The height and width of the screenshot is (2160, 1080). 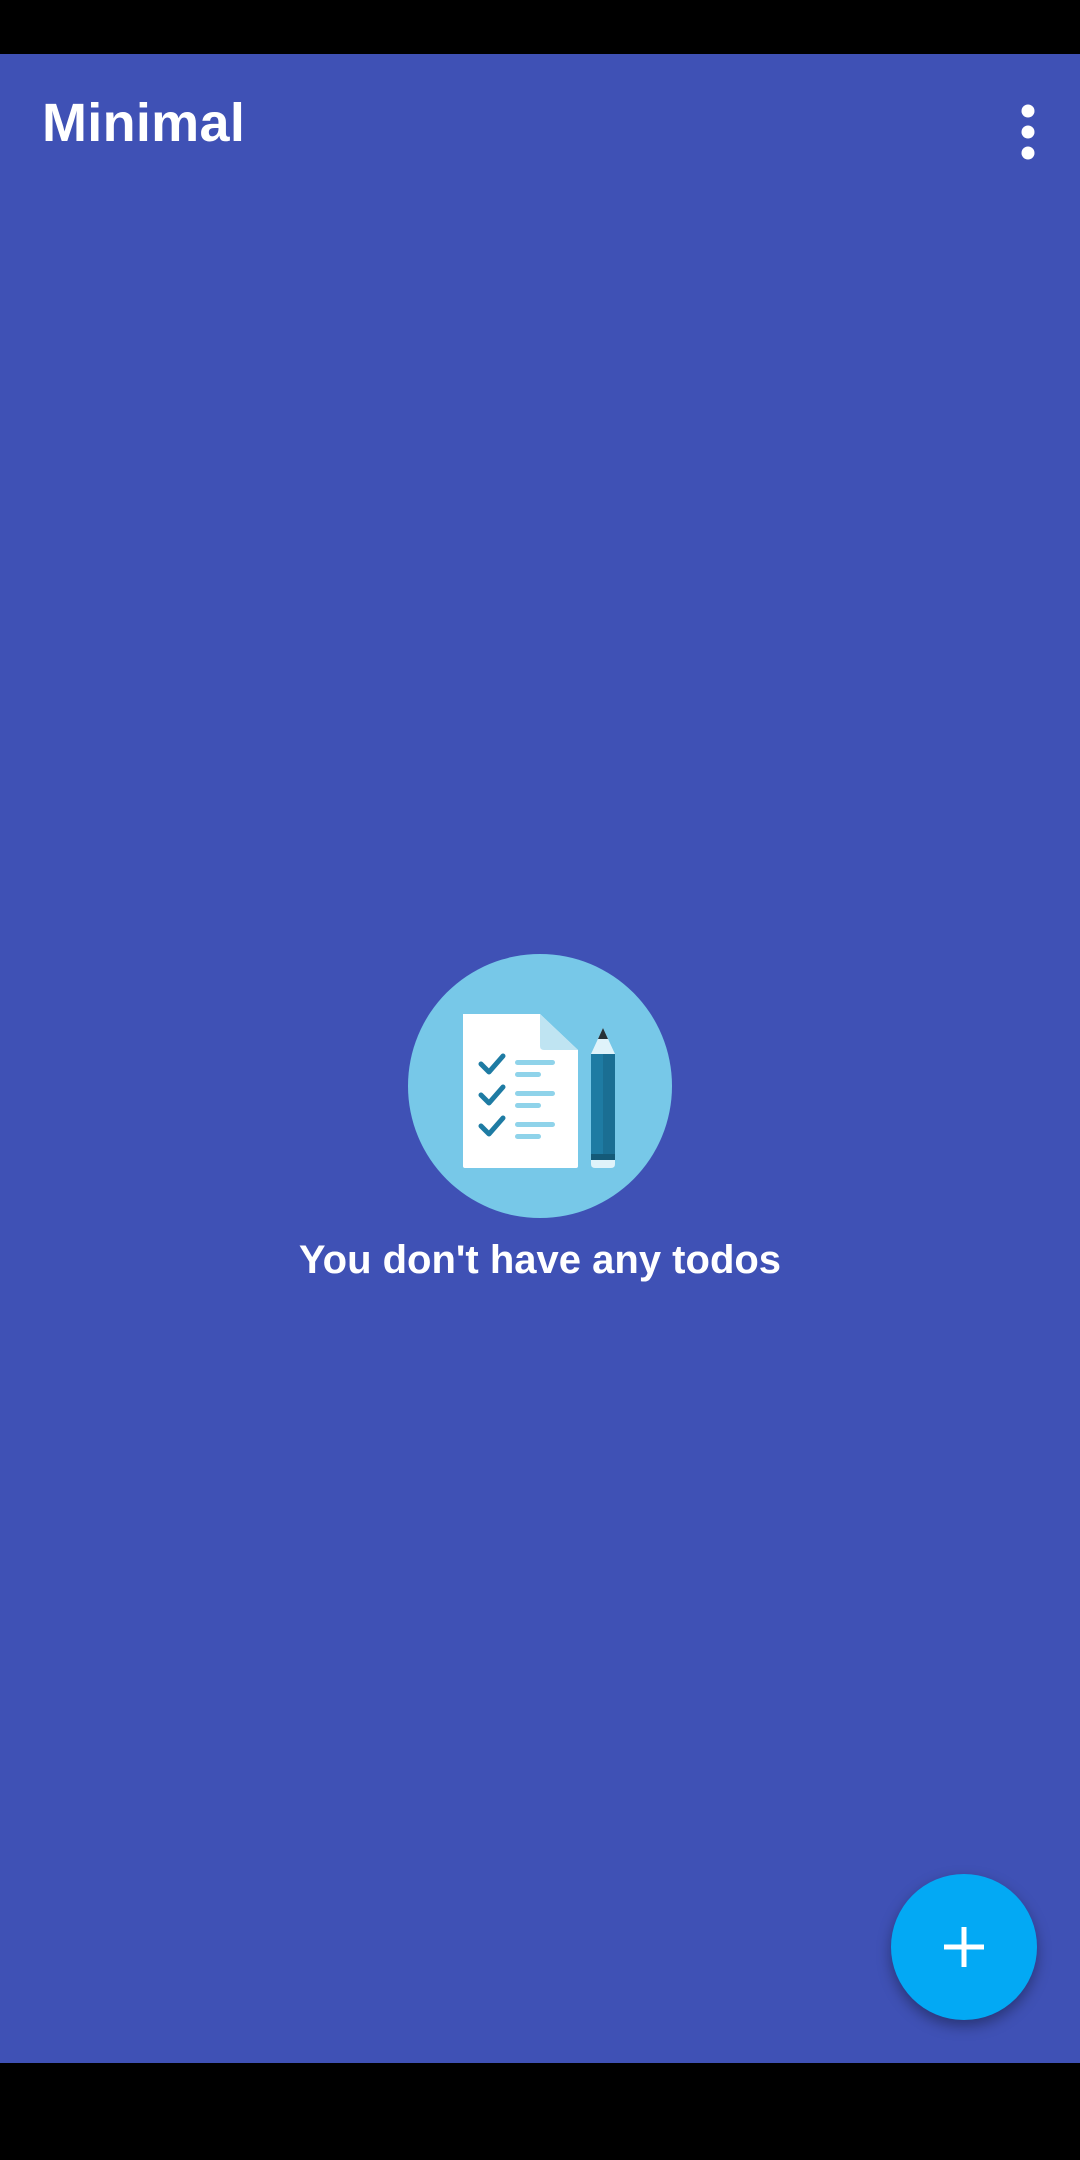 I want to click on app-title: Minimal, so click(x=144, y=123).